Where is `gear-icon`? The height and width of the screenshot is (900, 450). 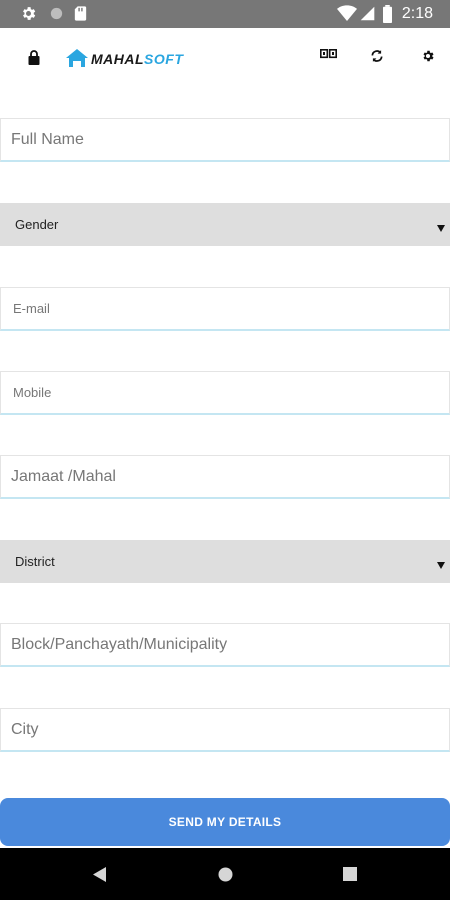
gear-icon is located at coordinates (28, 16).